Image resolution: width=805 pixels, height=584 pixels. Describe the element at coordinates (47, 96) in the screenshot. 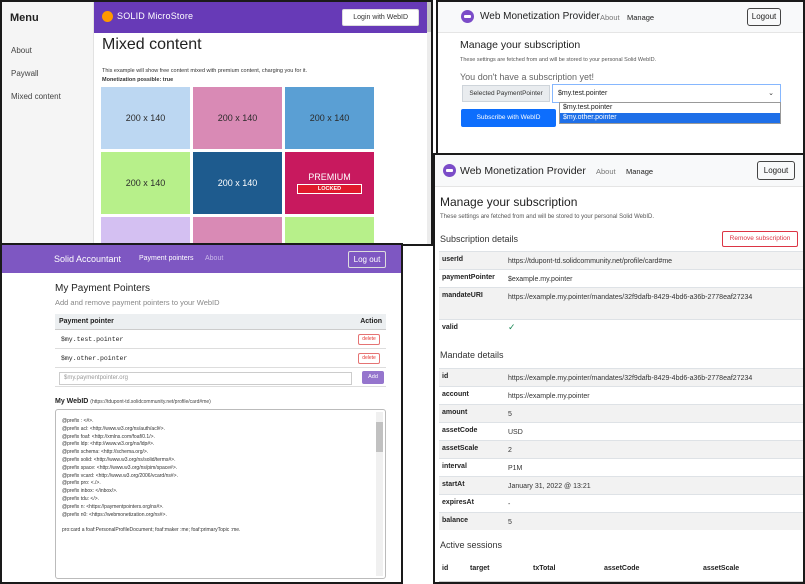

I see `sidebar-item-mixed-content: Mixed content` at that location.